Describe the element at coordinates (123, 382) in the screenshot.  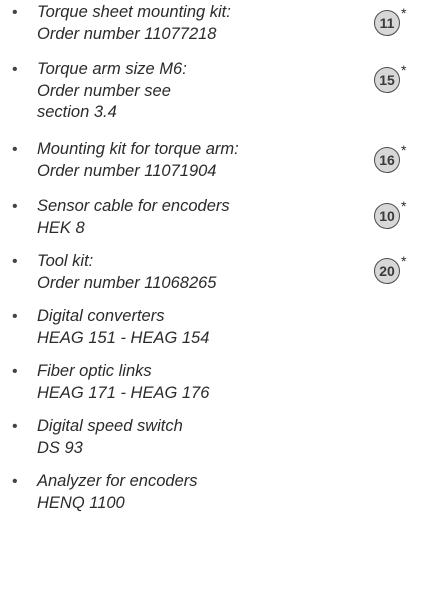
I see `list-item-text: Fiber optic links HEAG 171 - HEAG 176` at that location.